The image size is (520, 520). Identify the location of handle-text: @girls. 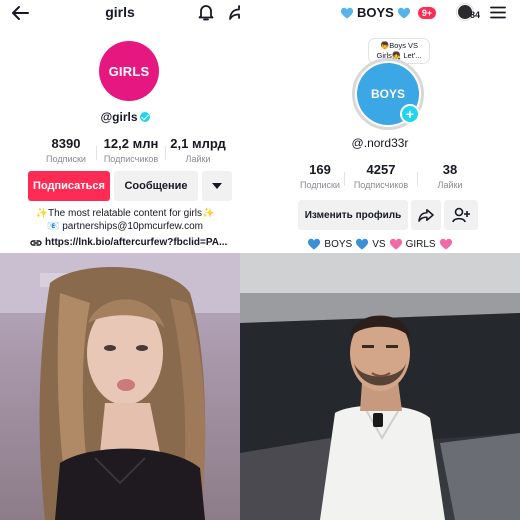
(119, 117).